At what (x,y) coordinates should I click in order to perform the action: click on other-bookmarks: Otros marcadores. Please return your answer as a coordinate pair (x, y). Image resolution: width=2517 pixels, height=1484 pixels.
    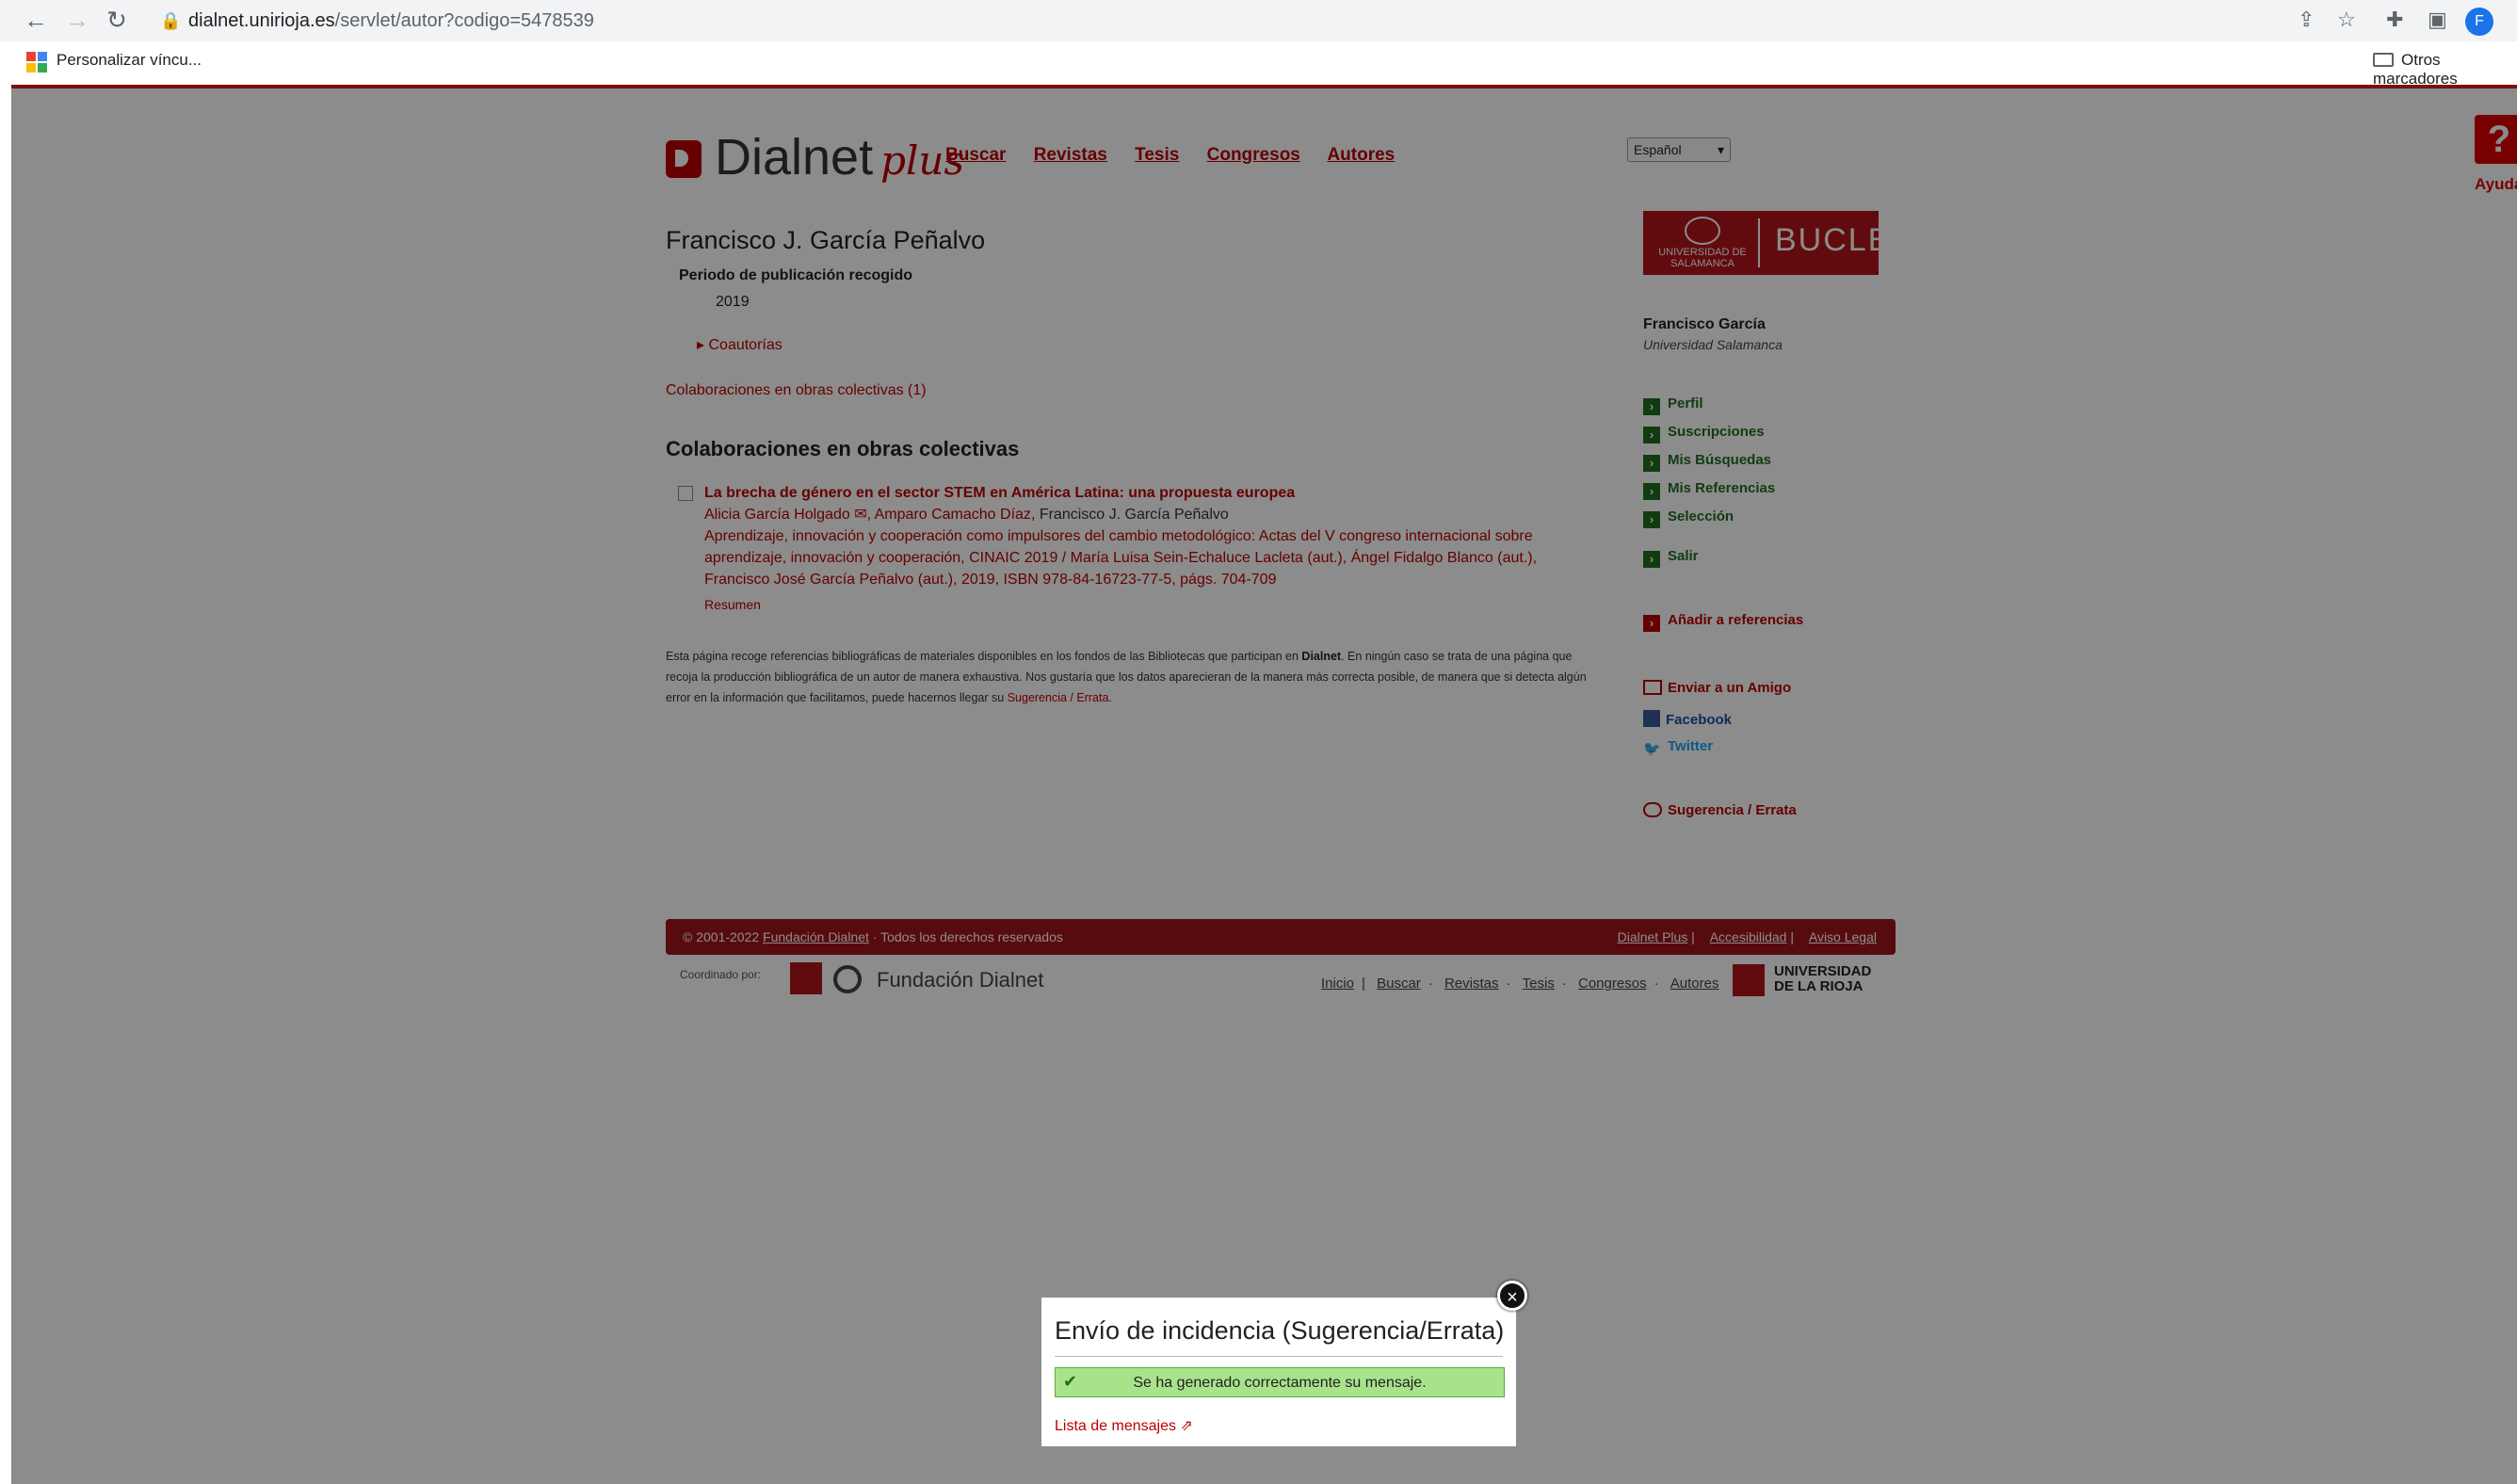
    Looking at the image, I should click on (2445, 70).